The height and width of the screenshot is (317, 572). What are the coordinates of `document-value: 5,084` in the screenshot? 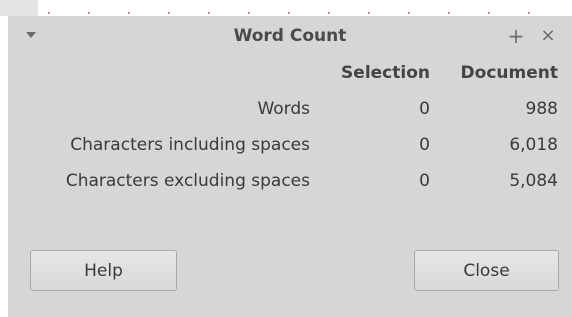 It's located at (533, 181).